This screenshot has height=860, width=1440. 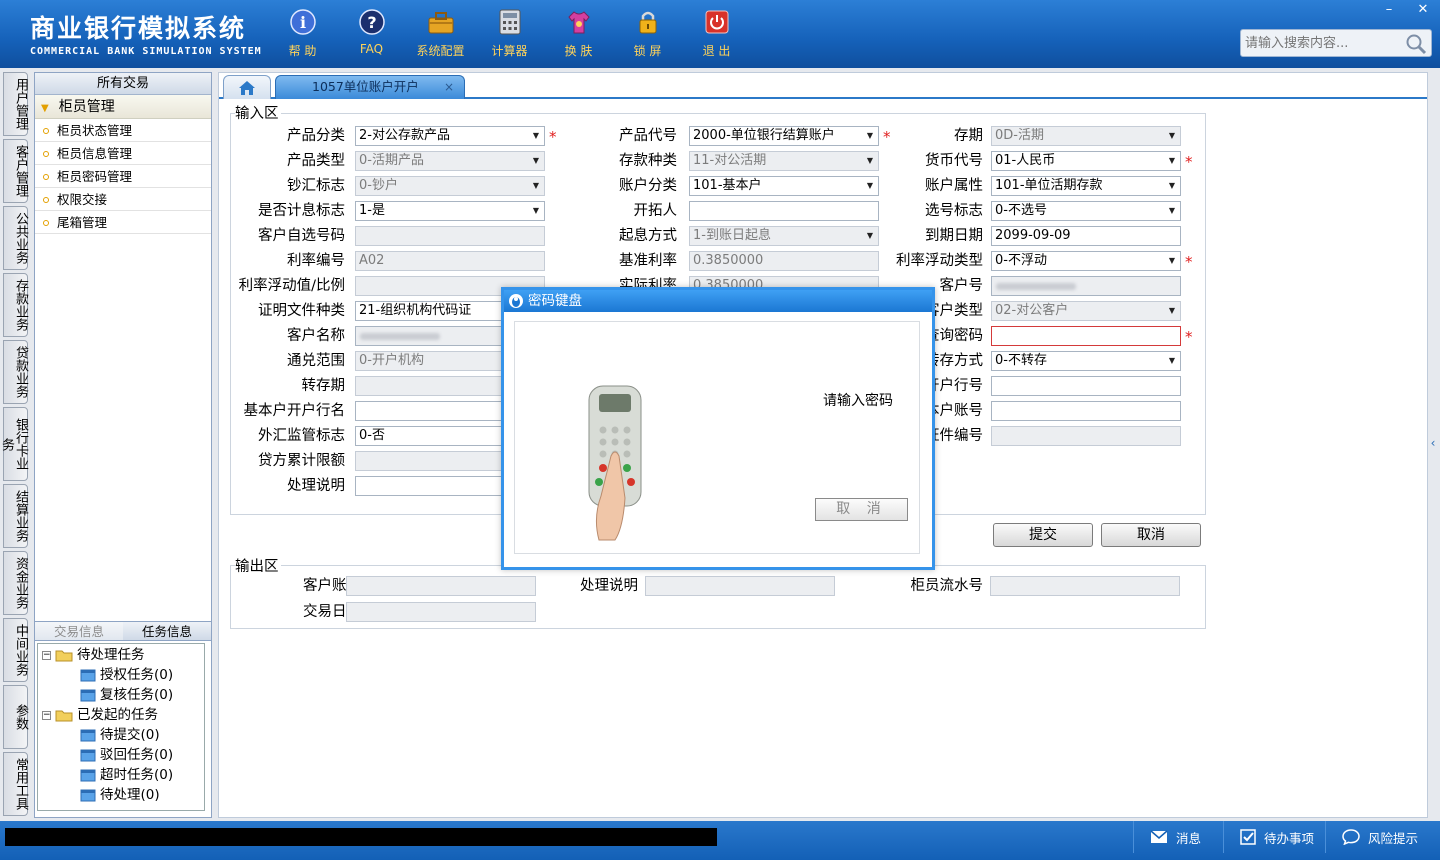 What do you see at coordinates (123, 176) in the screenshot?
I see `menu-teller-password: 柜员密码管理` at bounding box center [123, 176].